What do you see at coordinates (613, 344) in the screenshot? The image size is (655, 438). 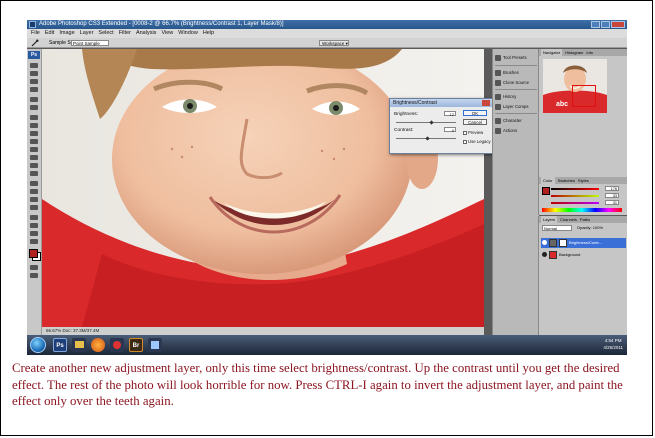 I see `system-clock: 4:54 PM 4/25/2011` at bounding box center [613, 344].